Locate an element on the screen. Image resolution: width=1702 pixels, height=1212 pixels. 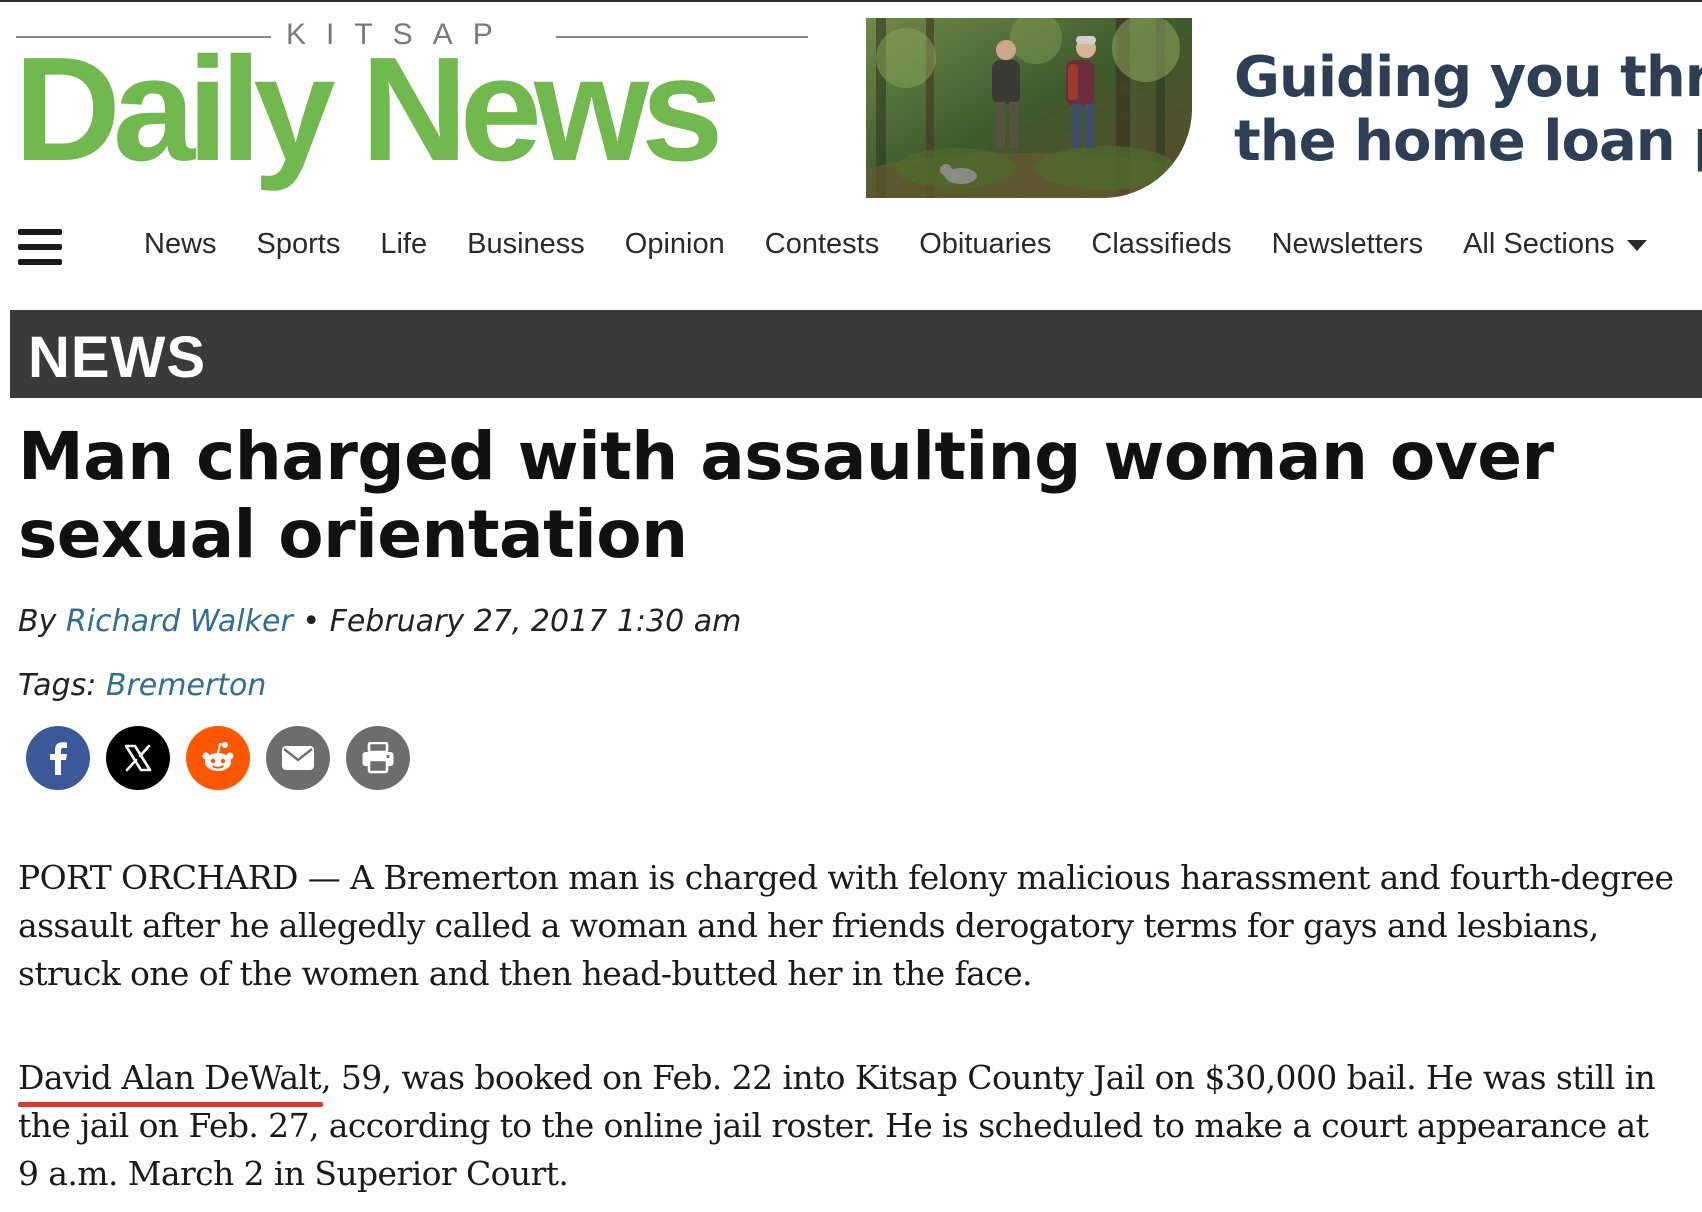
chevron-down-icon is located at coordinates (1636, 245).